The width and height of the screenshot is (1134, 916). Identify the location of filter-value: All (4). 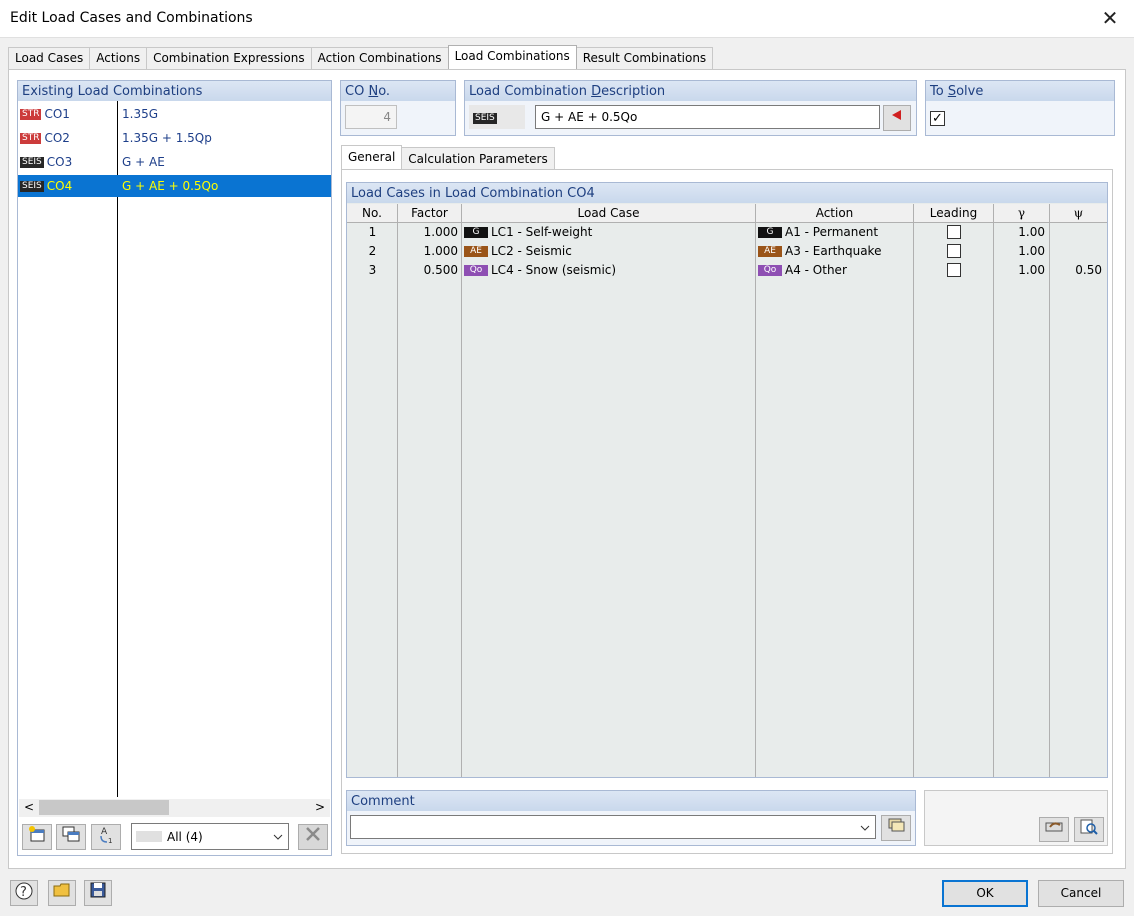
(185, 837).